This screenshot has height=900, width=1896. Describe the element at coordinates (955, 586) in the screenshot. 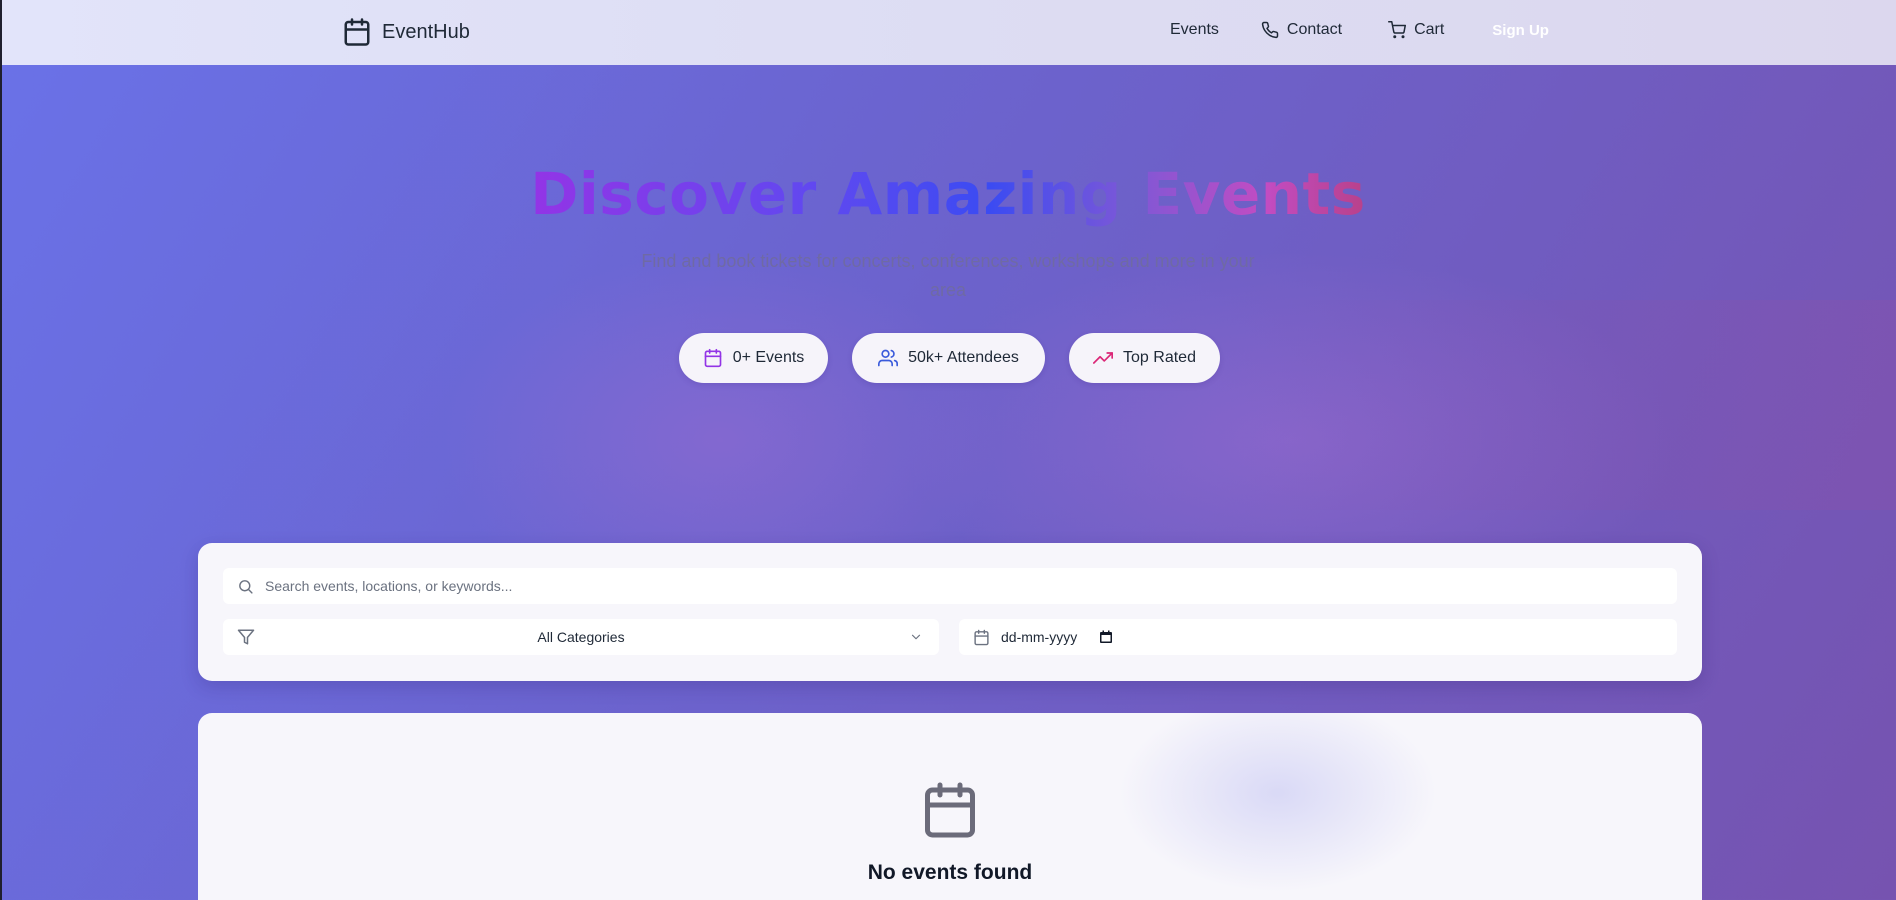

I see `search-input` at that location.